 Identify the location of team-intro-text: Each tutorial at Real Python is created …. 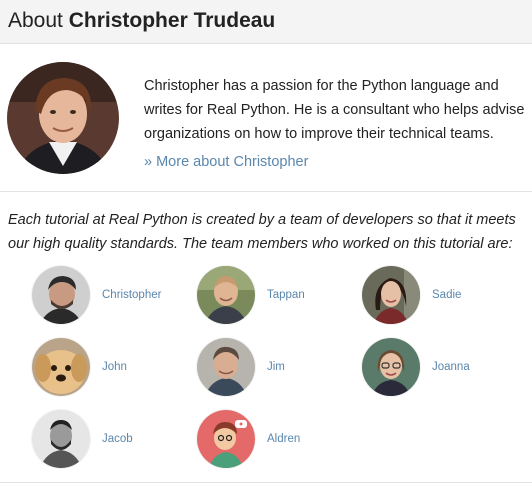
(262, 232).